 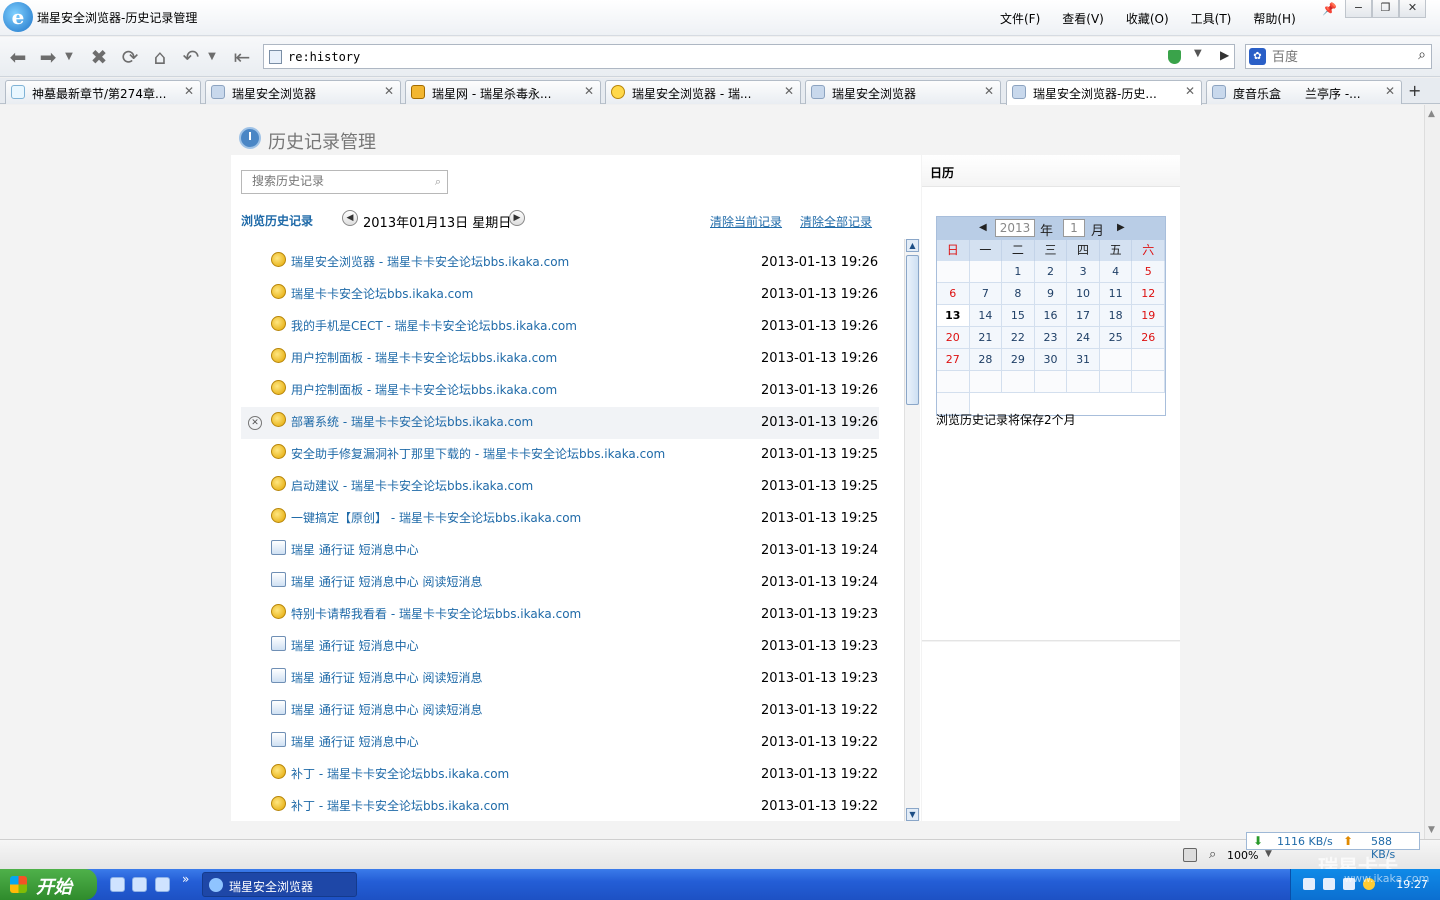 I want to click on calendar-day: 17, so click(x=1083, y=316).